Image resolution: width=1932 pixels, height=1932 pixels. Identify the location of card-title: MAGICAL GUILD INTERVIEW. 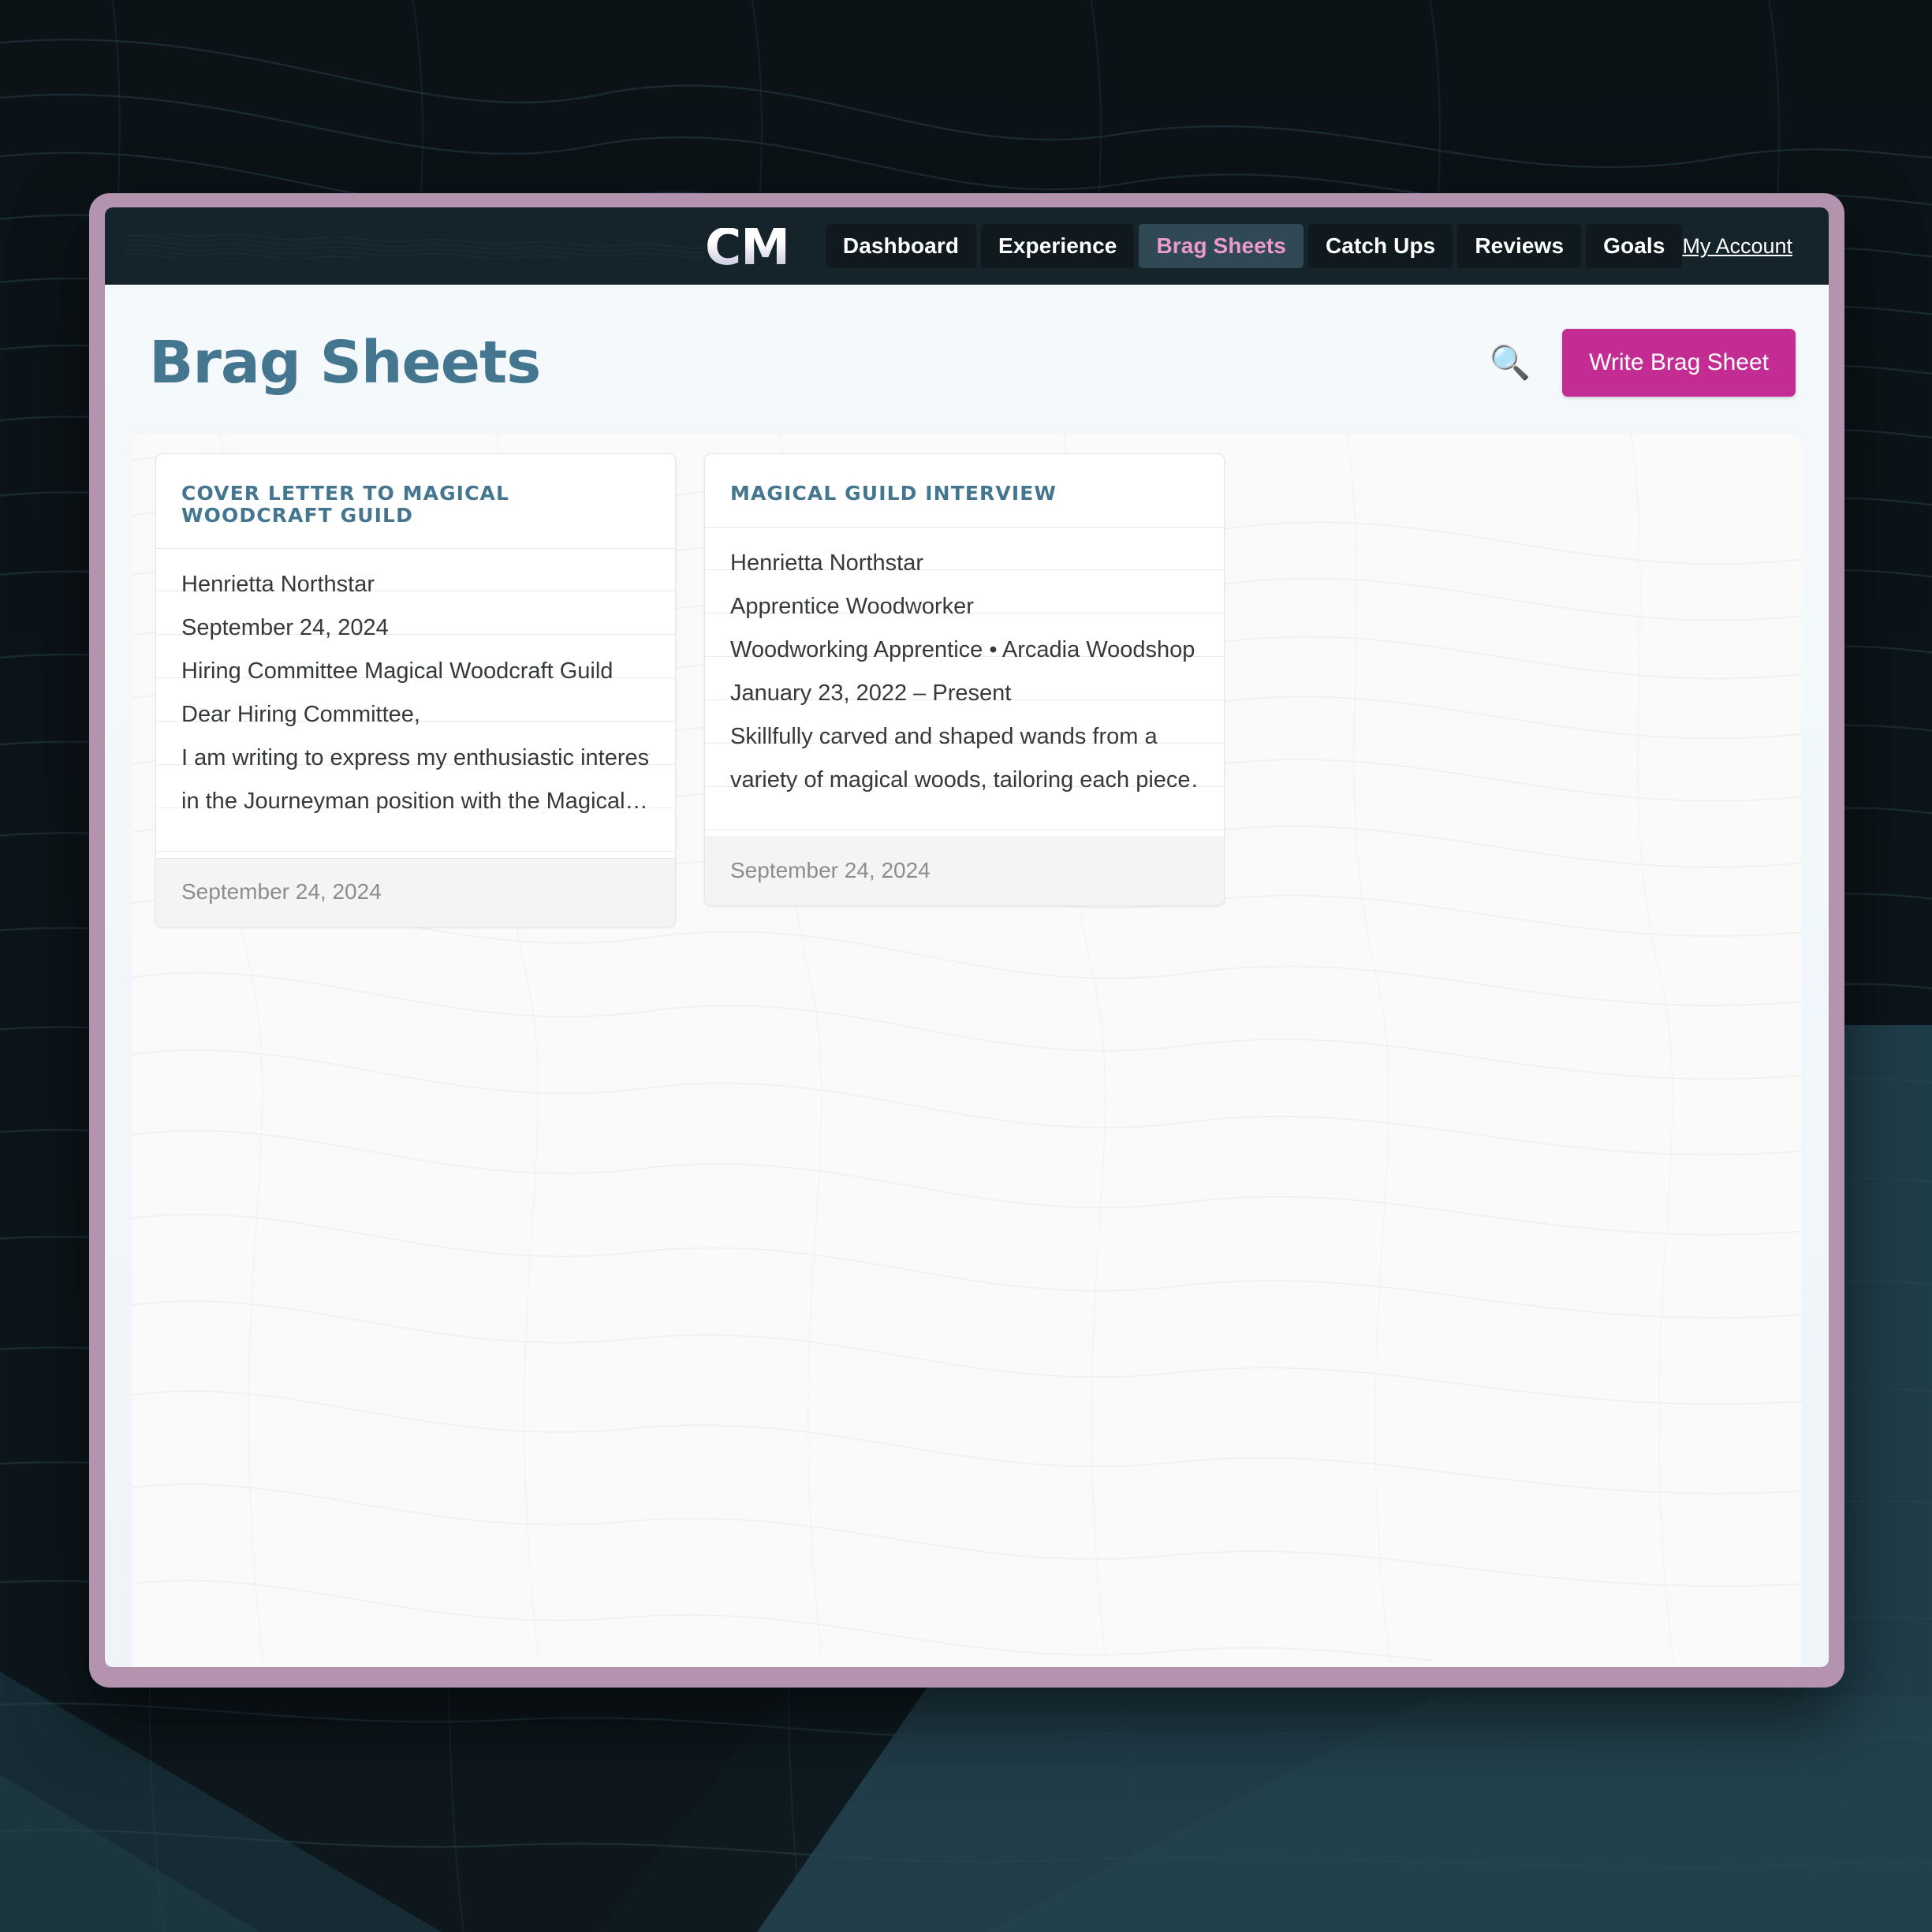
(894, 494).